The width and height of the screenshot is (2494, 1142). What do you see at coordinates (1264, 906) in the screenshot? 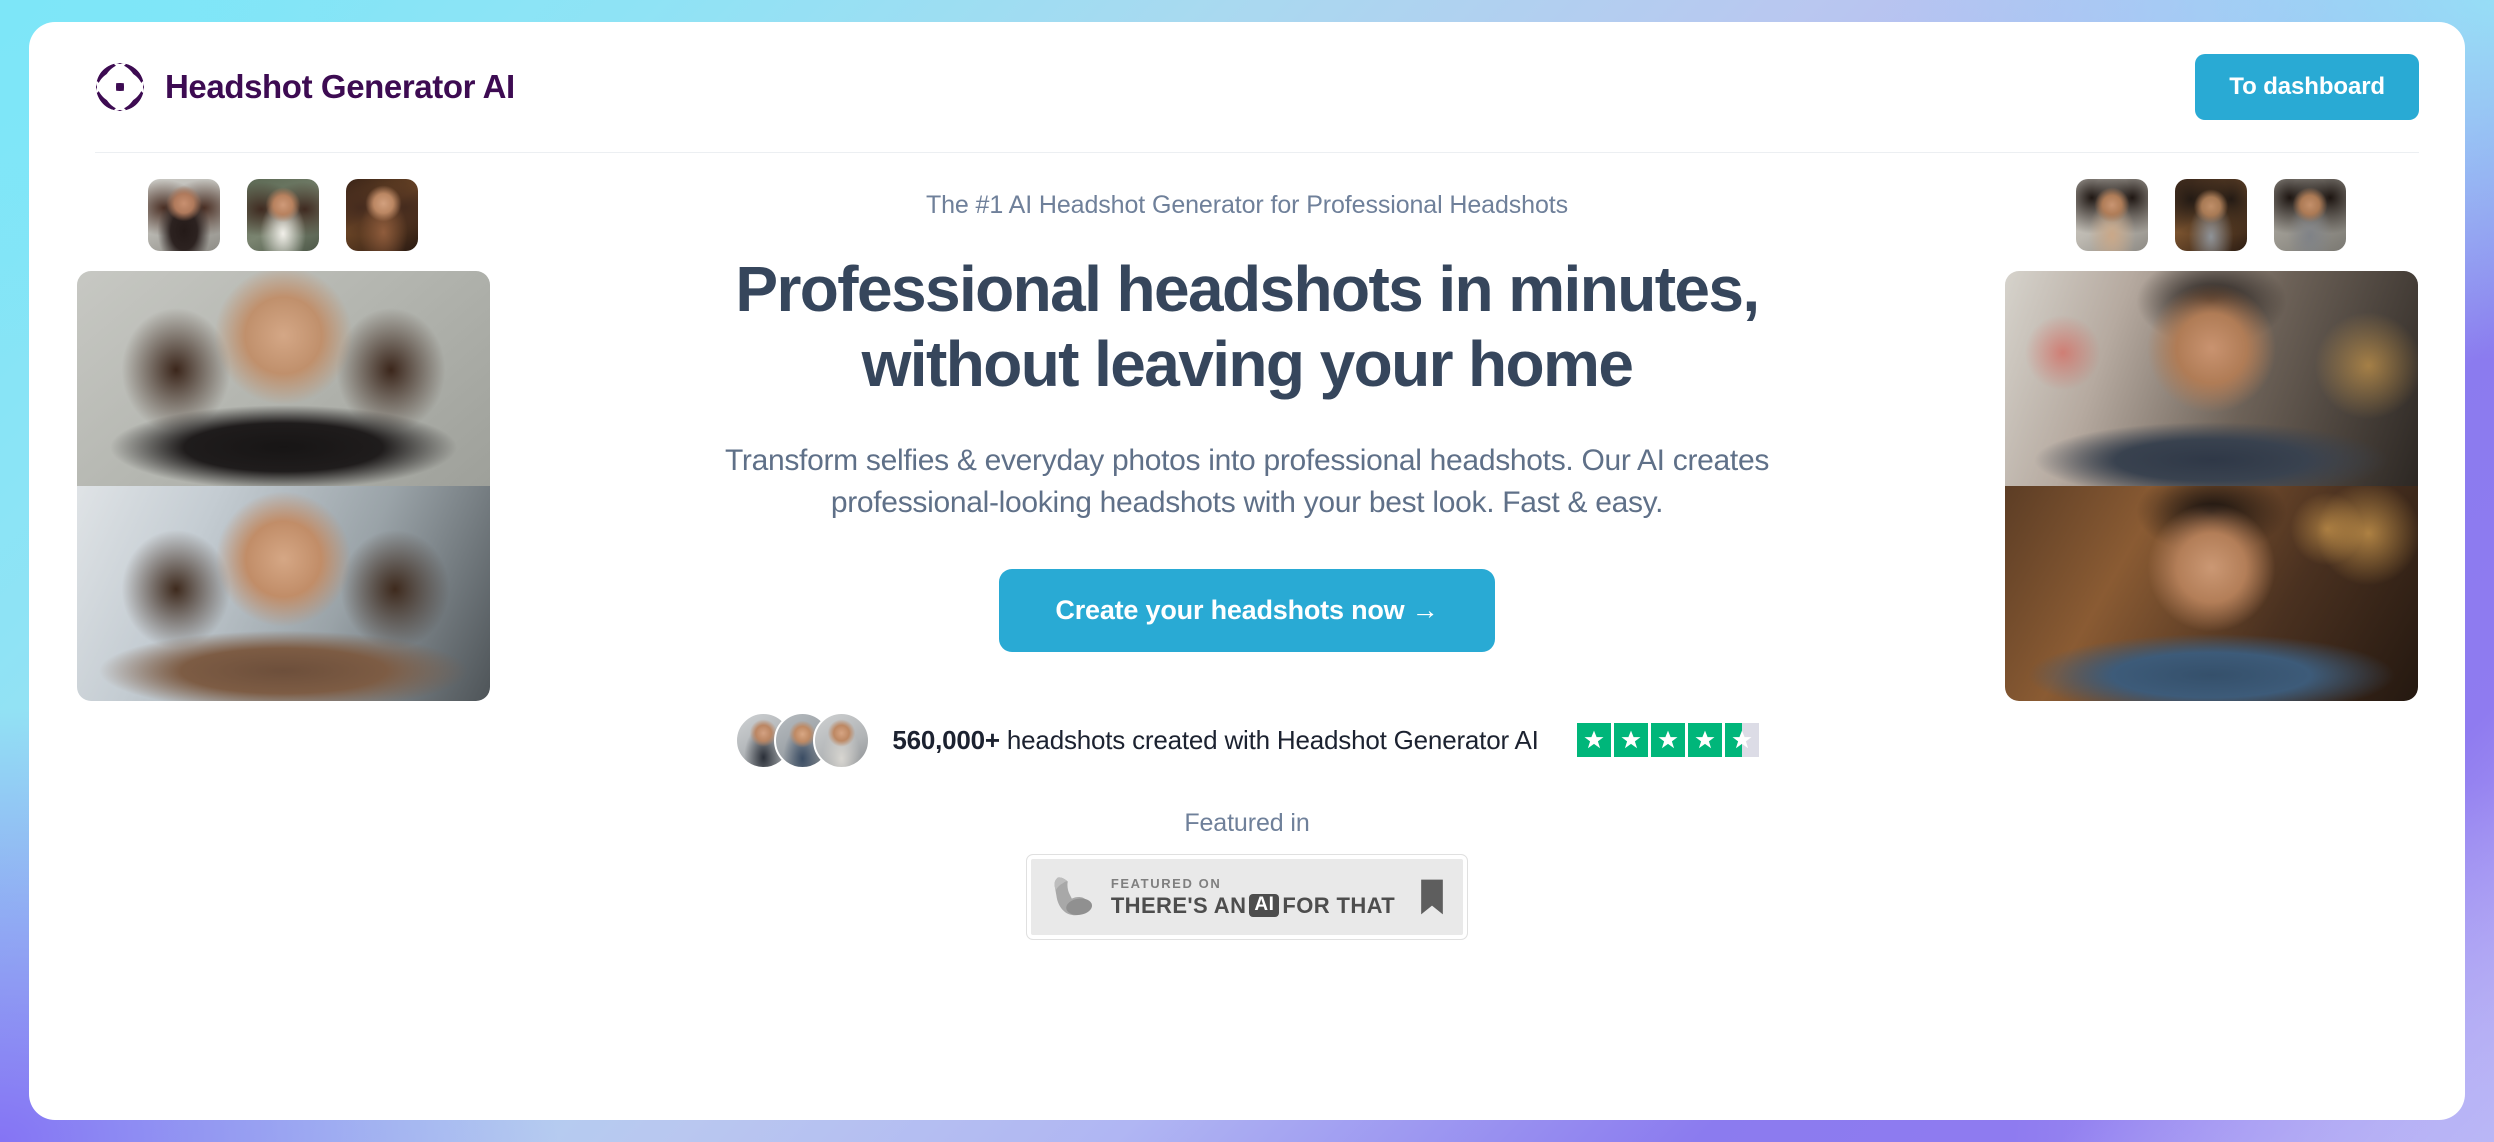
I see `badge-ai-chip: AI` at bounding box center [1264, 906].